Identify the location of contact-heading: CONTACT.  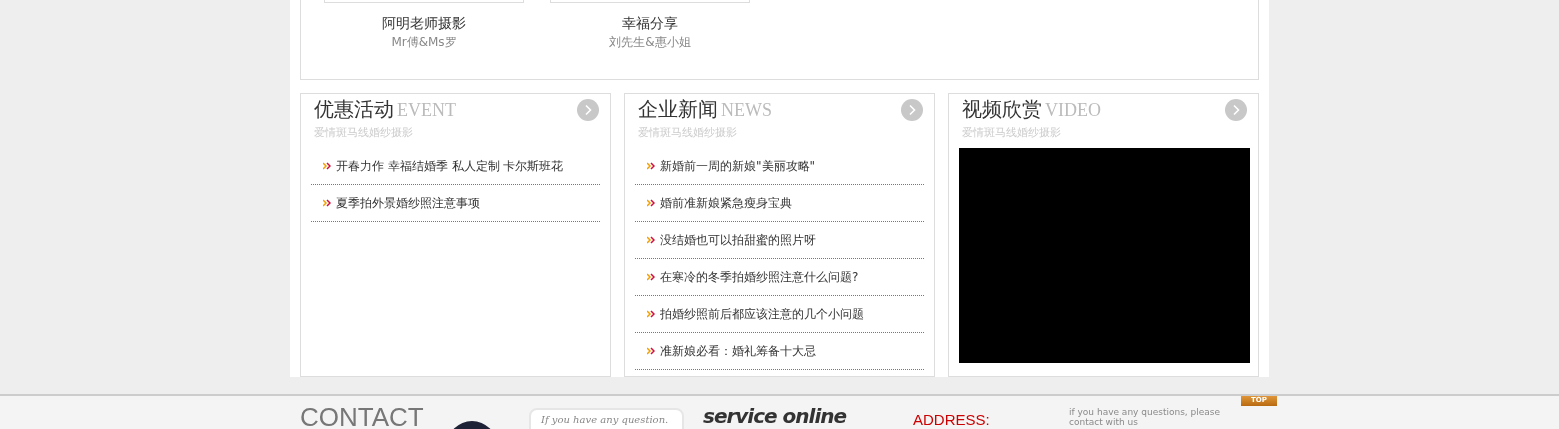
(362, 416).